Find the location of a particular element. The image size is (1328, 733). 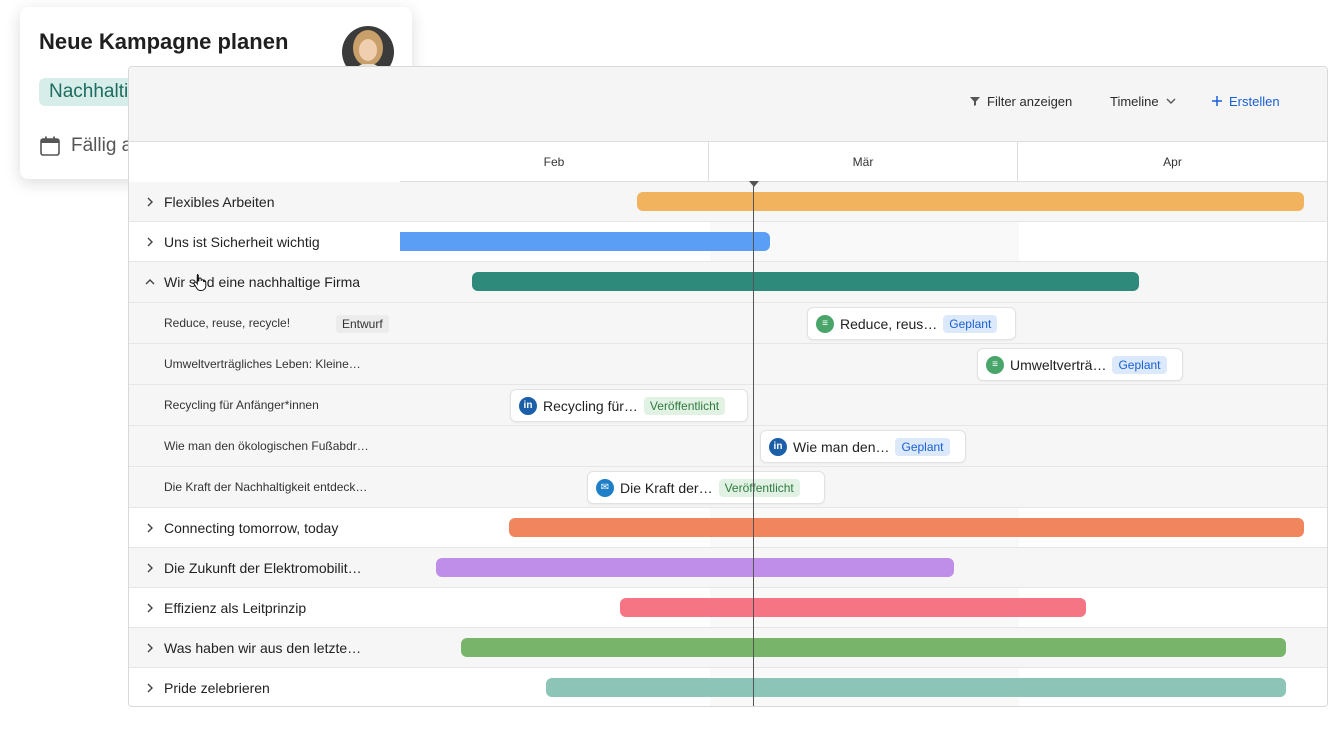

filter-button: Filter anzeigen is located at coordinates (1020, 101).